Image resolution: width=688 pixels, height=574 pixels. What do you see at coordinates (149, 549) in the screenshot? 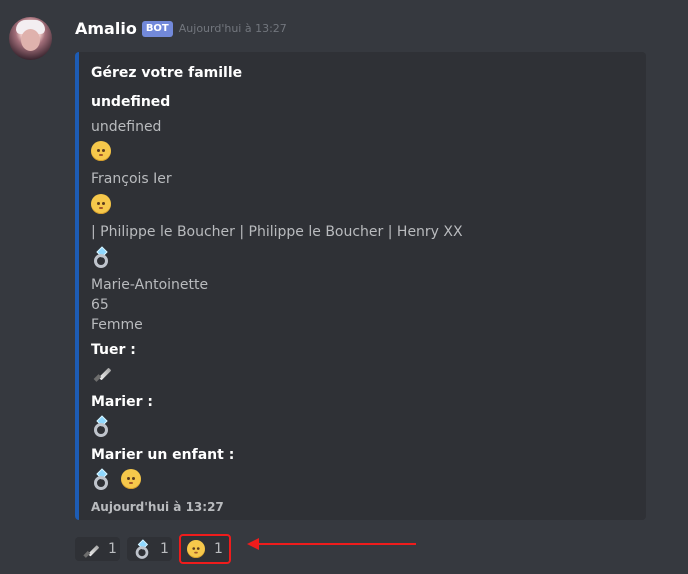
I see `reaction-ring-button: 1` at bounding box center [149, 549].